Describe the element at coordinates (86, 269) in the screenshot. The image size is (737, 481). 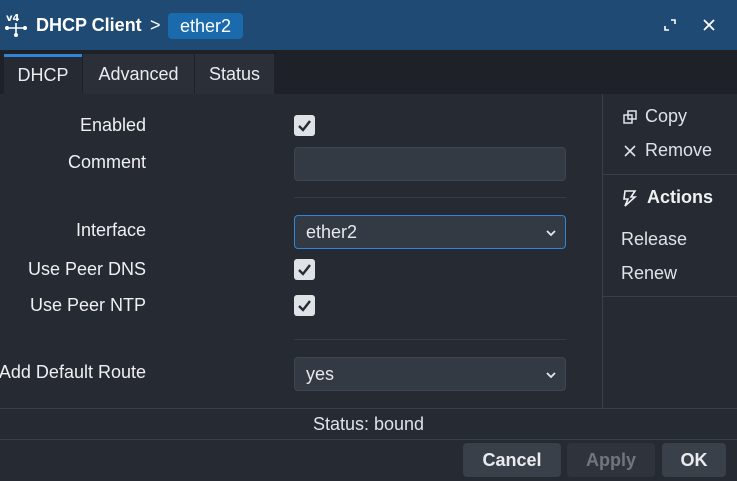
I see `use-peer-dns-label: Use Peer DNS` at that location.